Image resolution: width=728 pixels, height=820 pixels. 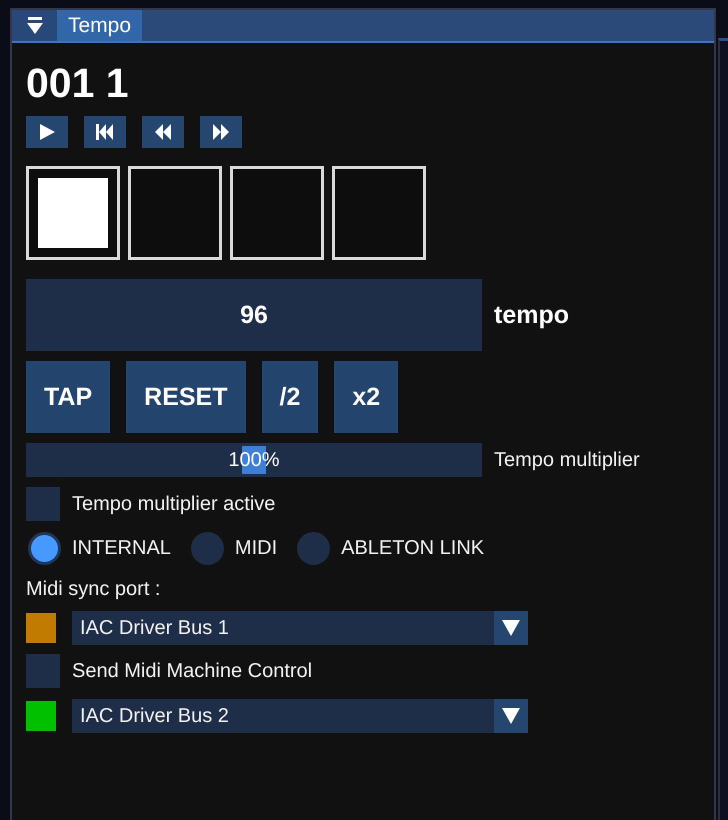 I want to click on radio-label: ABLETON LINK, so click(x=412, y=548).